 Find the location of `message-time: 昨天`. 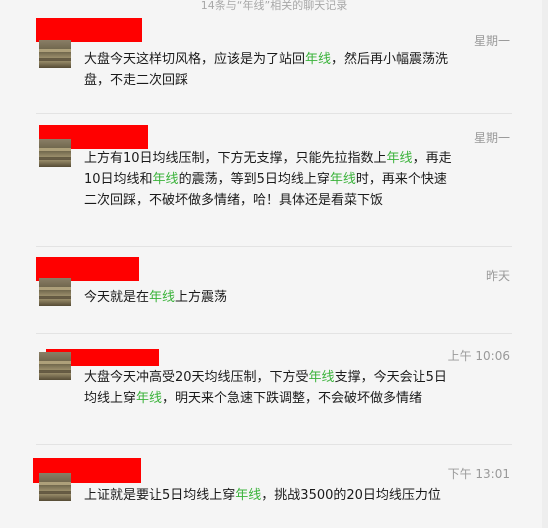

message-time: 昨天 is located at coordinates (497, 276).